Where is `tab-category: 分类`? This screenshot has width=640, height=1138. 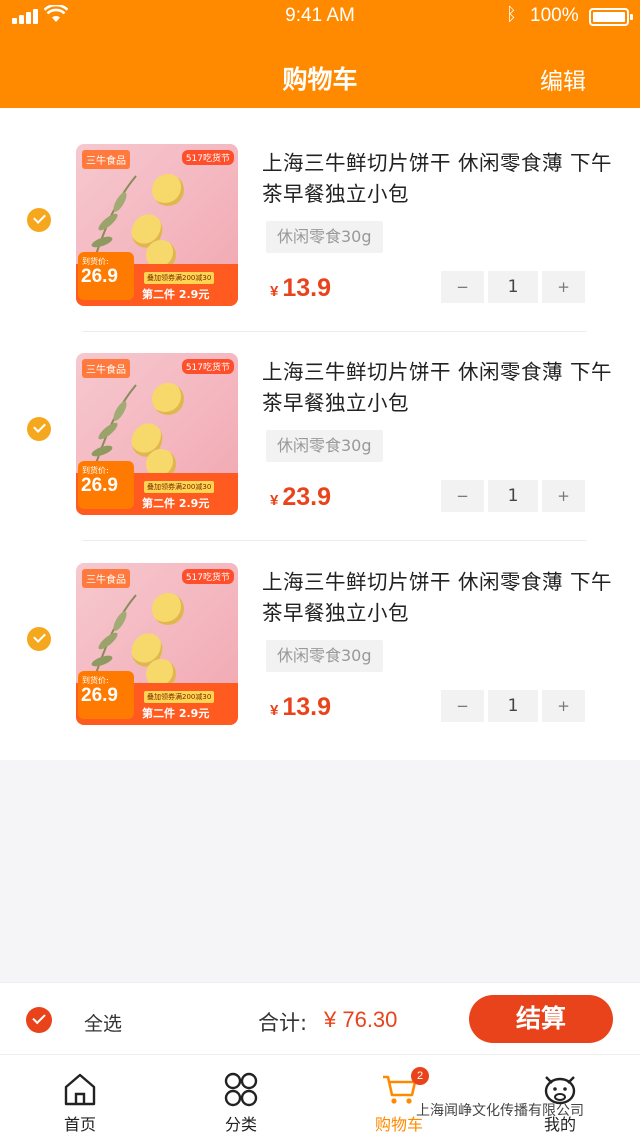 tab-category: 分类 is located at coordinates (241, 1096).